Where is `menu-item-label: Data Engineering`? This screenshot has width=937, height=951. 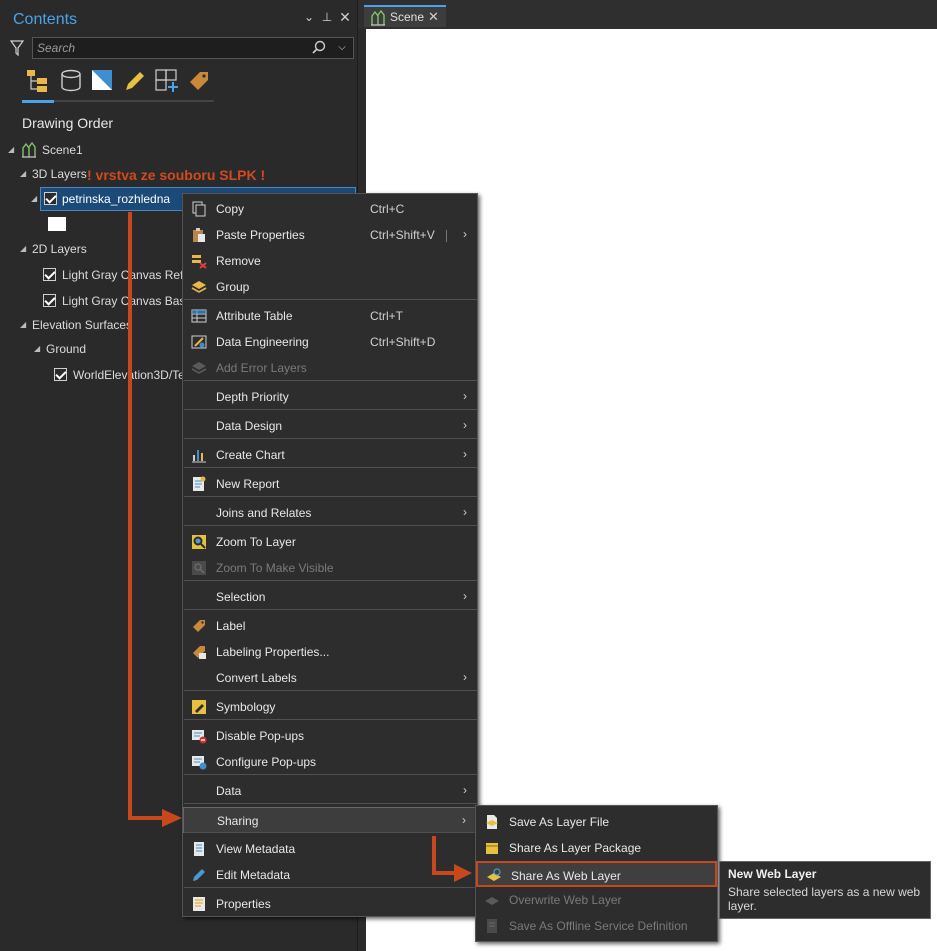 menu-item-label: Data Engineering is located at coordinates (262, 342).